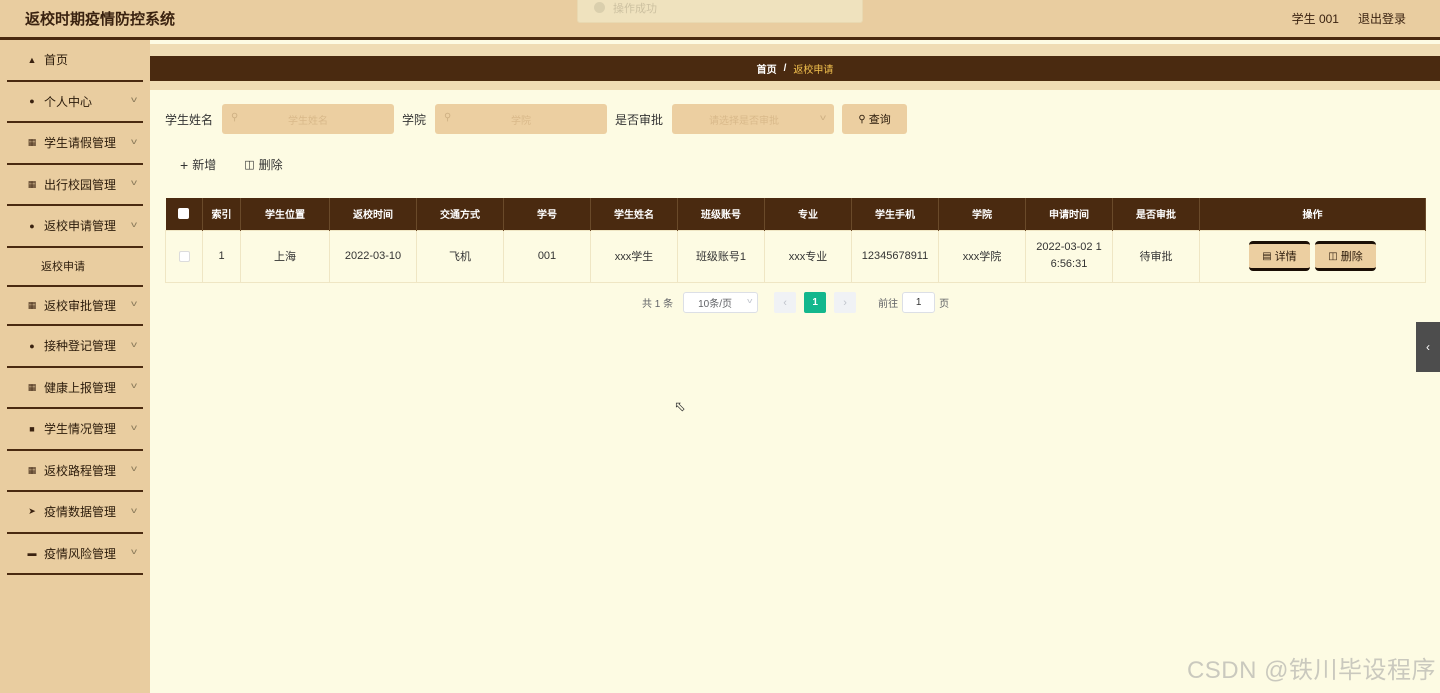 The image size is (1440, 693). I want to click on detail-button: ▤ 详情, so click(1279, 256).